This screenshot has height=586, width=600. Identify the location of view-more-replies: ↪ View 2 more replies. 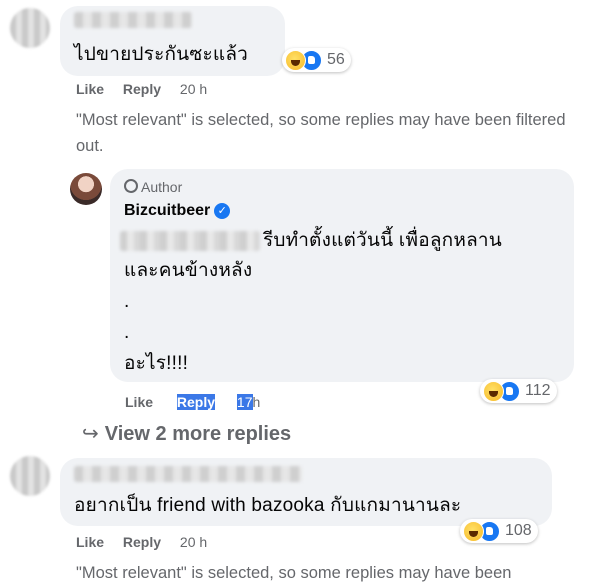
(186, 433).